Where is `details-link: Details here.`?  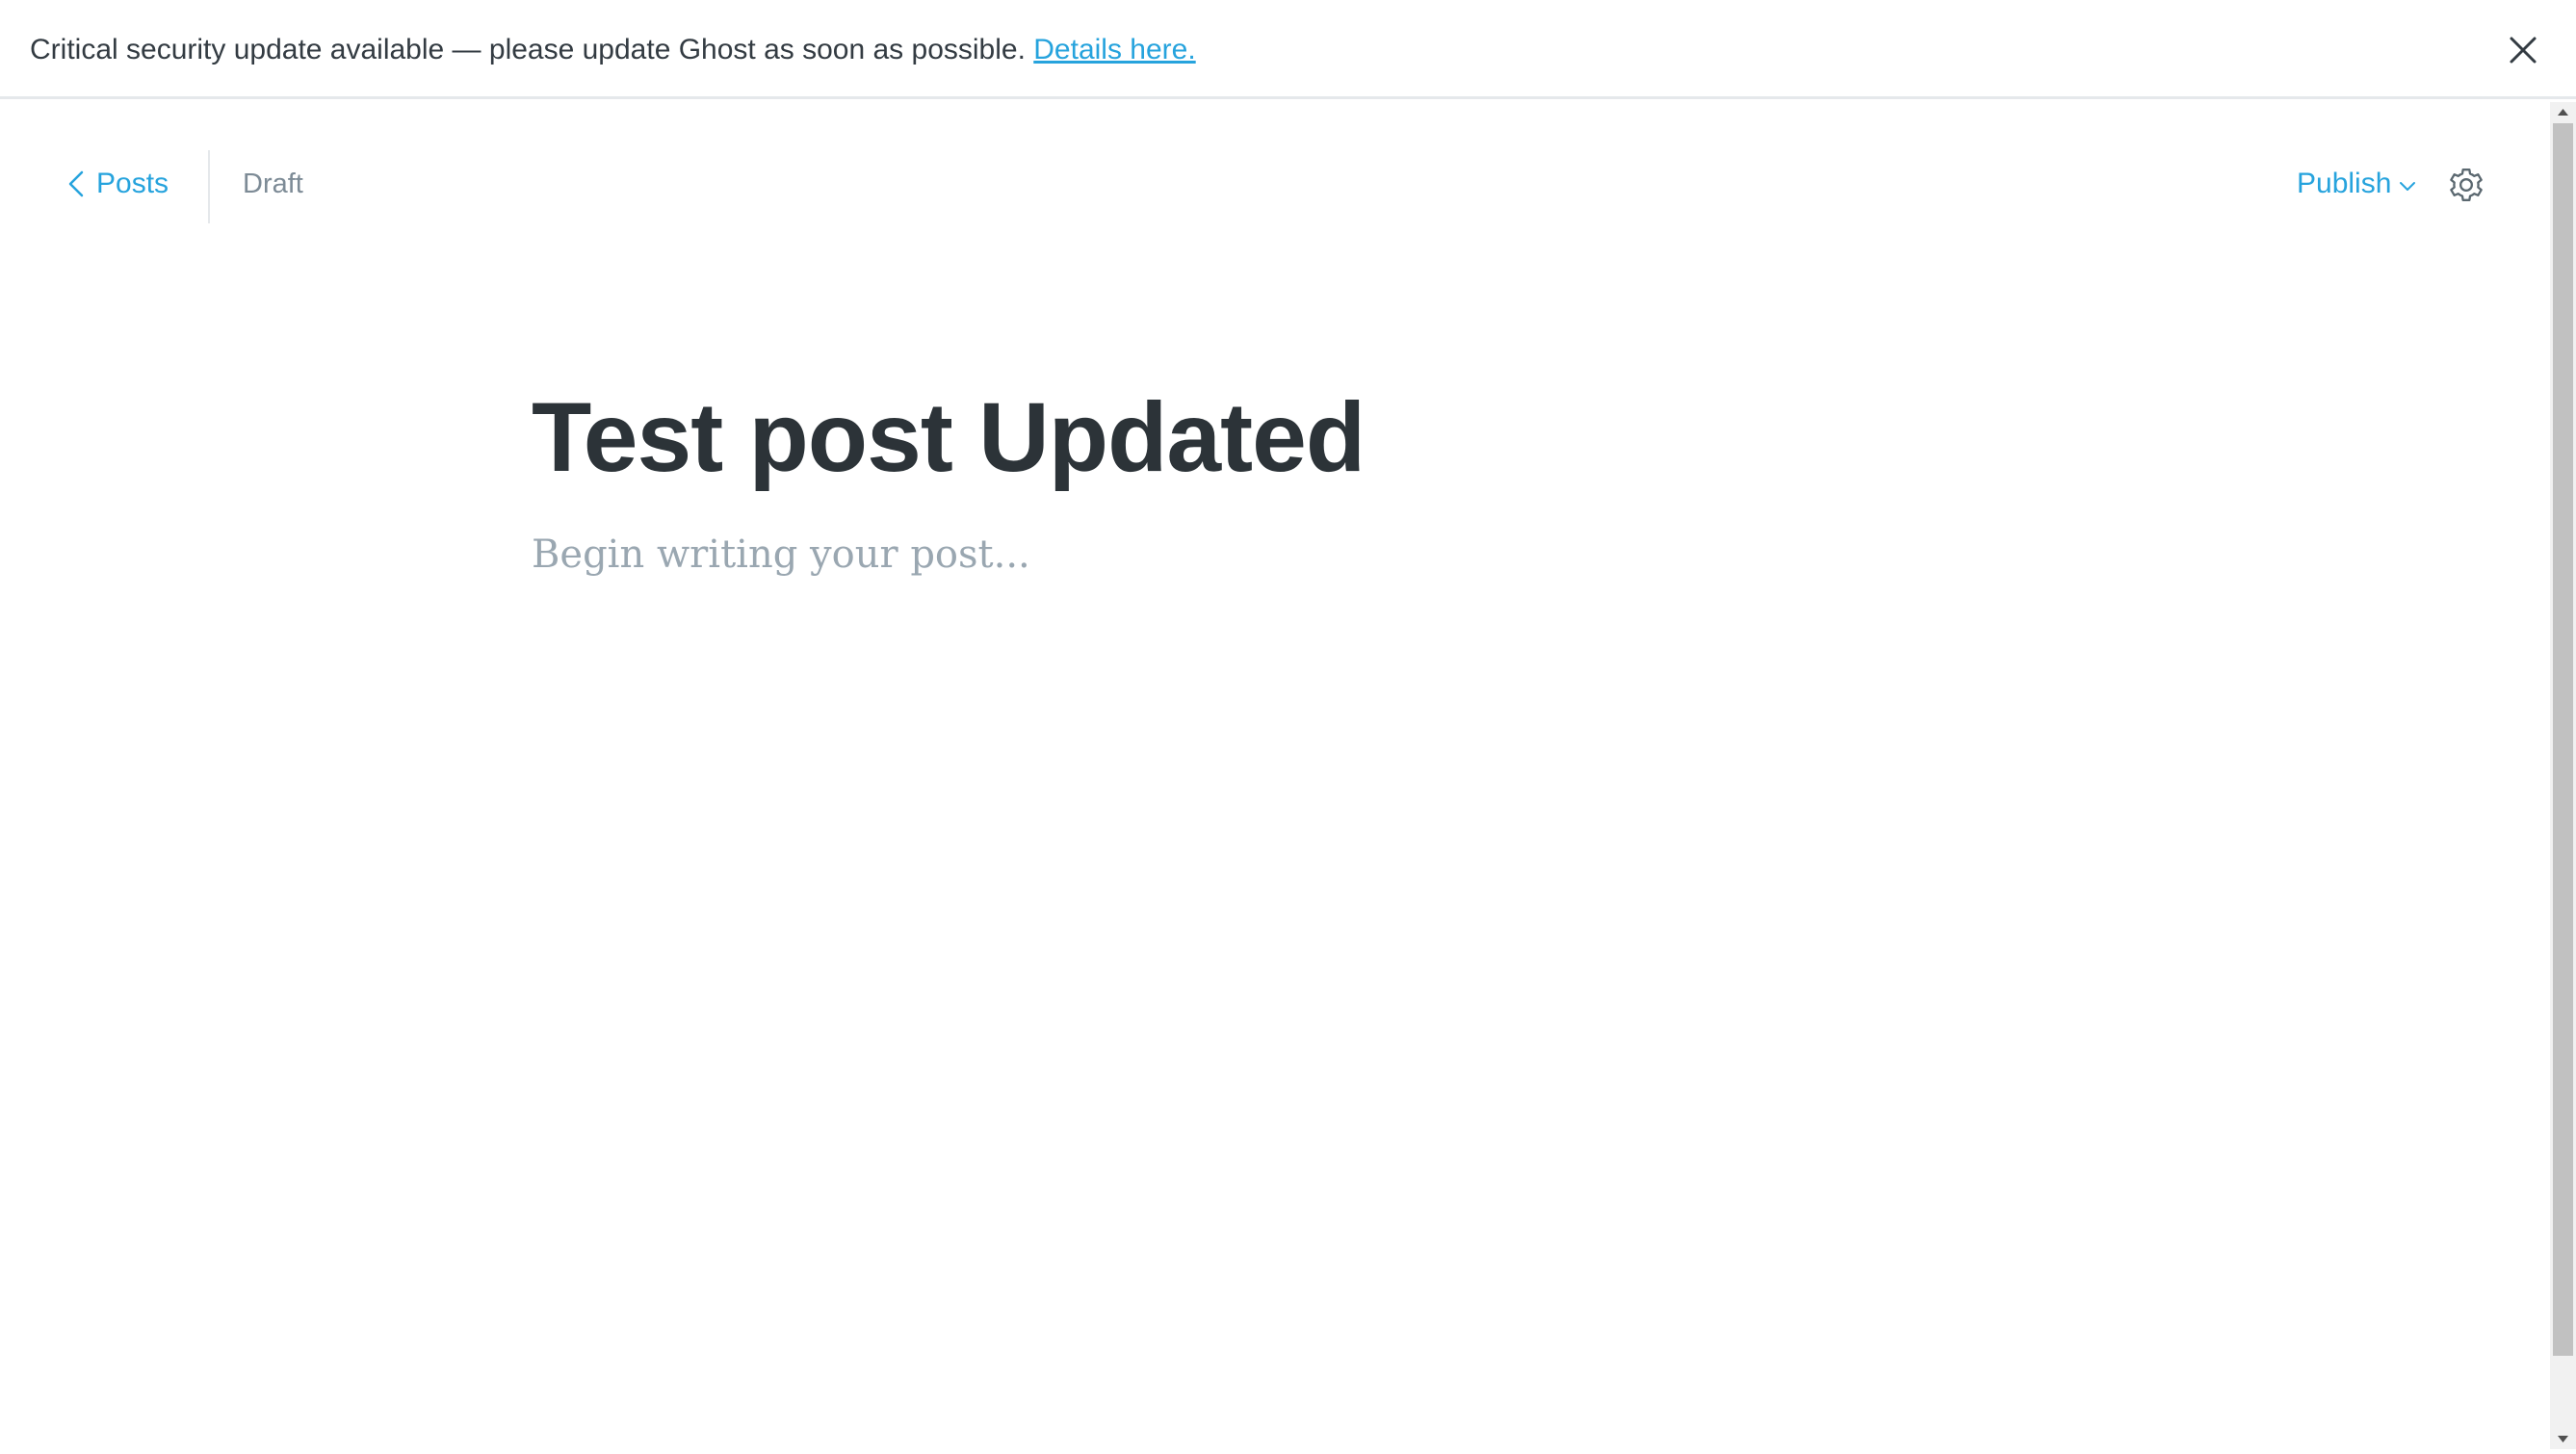 details-link: Details here. is located at coordinates (1114, 49).